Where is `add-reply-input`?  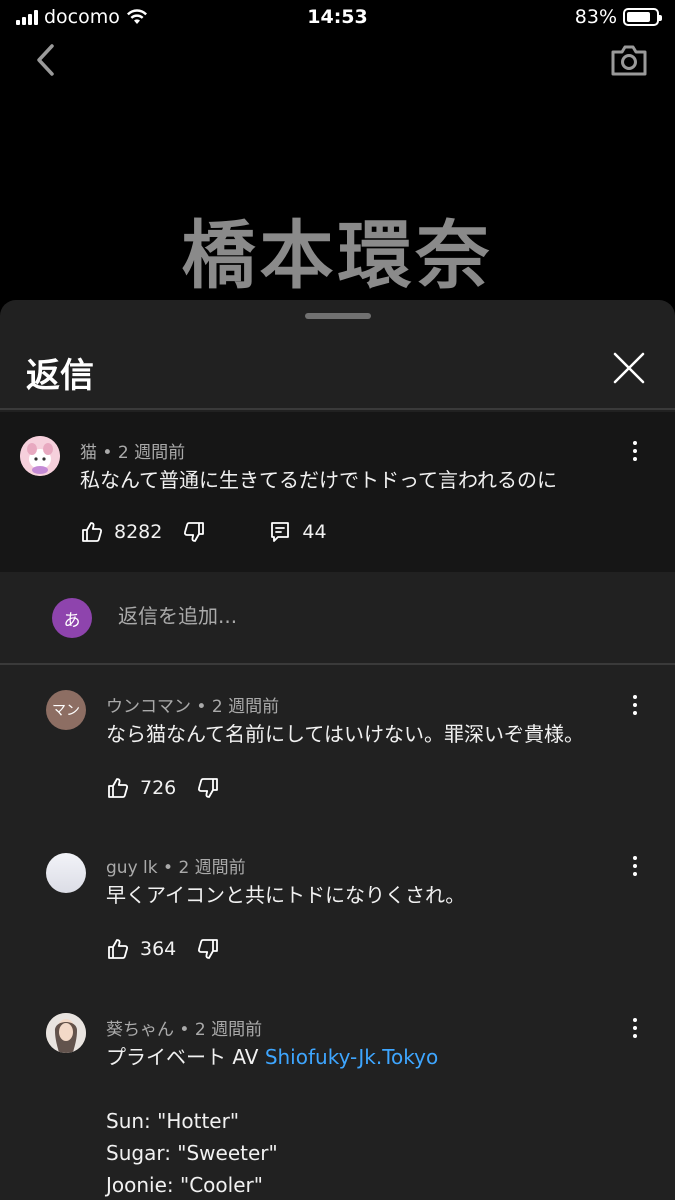
add-reply-input is located at coordinates (368, 616).